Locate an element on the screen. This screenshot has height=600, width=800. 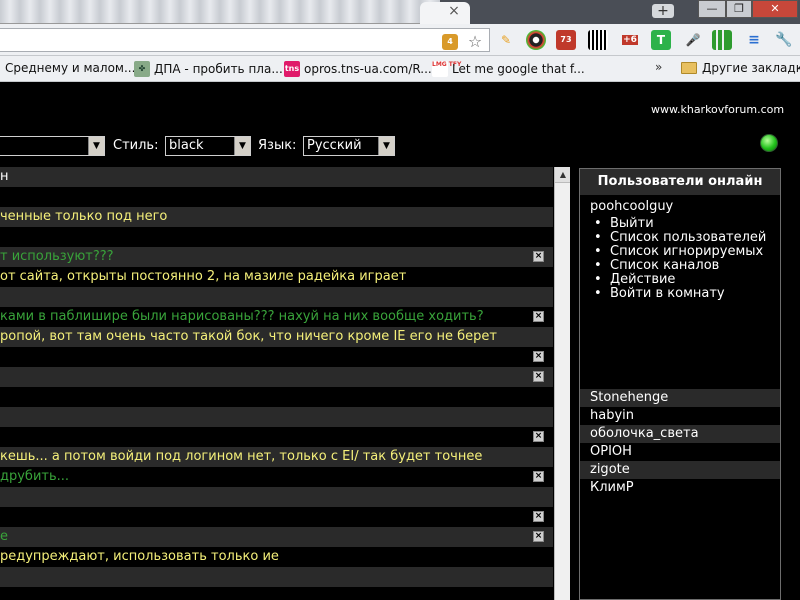
current-username: poohcoolguy is located at coordinates (631, 206).